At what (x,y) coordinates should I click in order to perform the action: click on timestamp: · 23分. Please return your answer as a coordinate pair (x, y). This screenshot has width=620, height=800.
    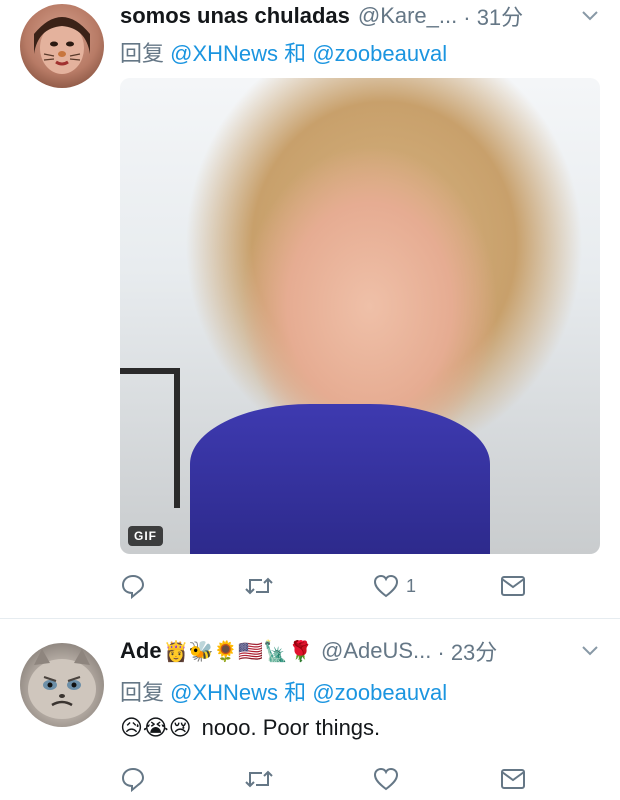
    Looking at the image, I should click on (467, 651).